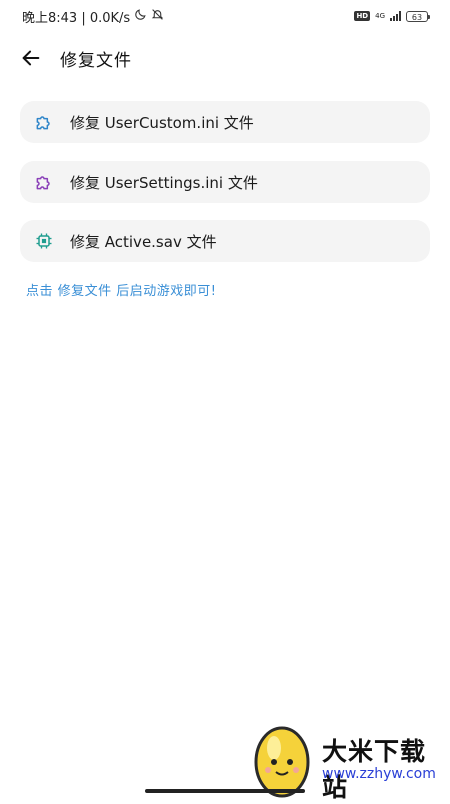 The width and height of the screenshot is (450, 804). What do you see at coordinates (362, 16) in the screenshot?
I see `hd-badge: HD` at bounding box center [362, 16].